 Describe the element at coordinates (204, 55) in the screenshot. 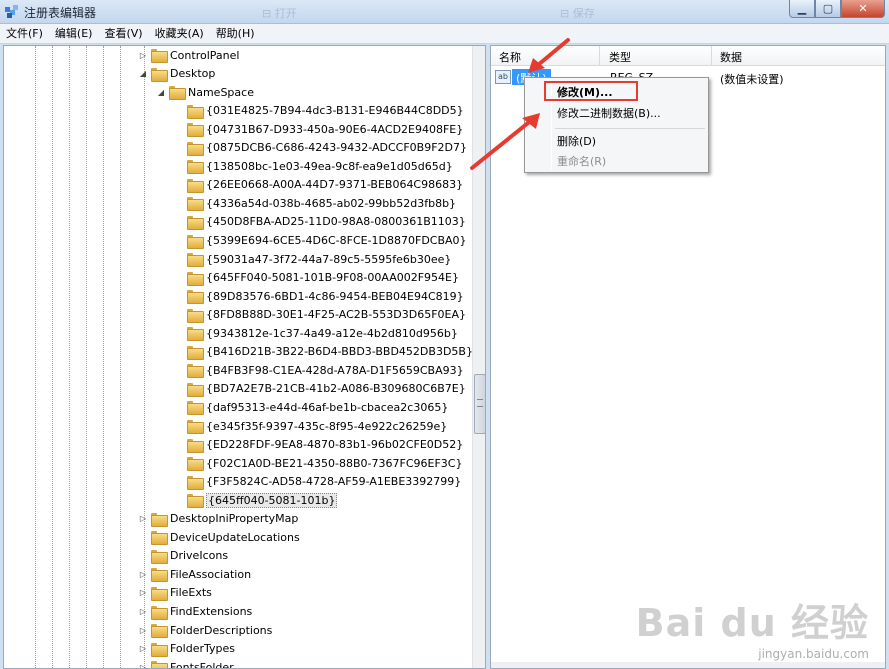

I see `tree-node-label: ControlPanel` at that location.